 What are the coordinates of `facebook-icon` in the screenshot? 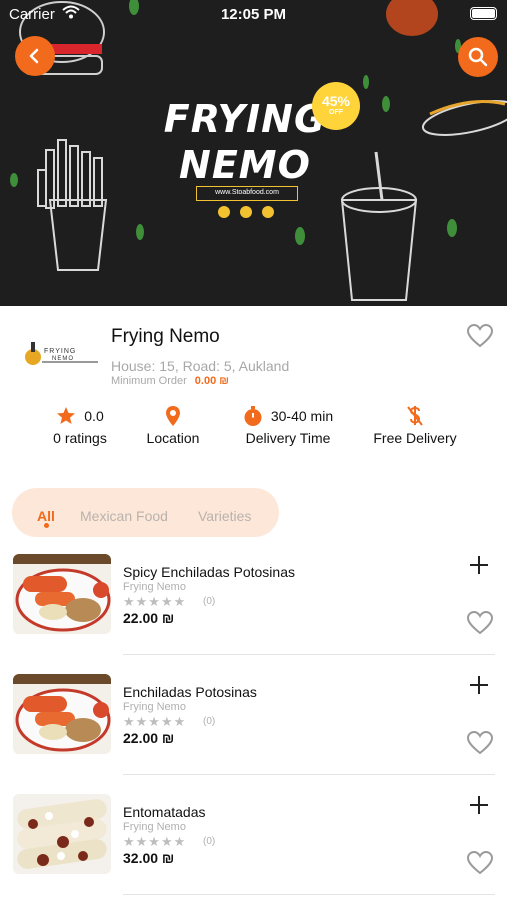 It's located at (224, 212).